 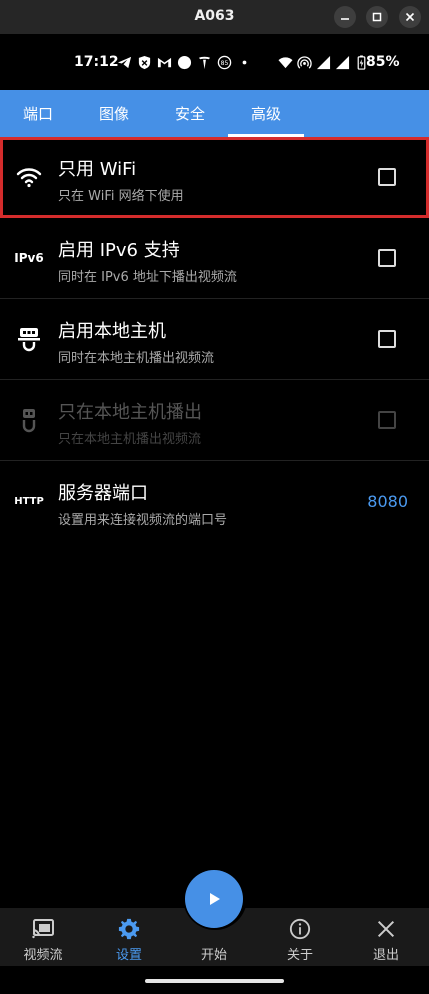 I want to click on tab-image: 图像, so click(x=114, y=113).